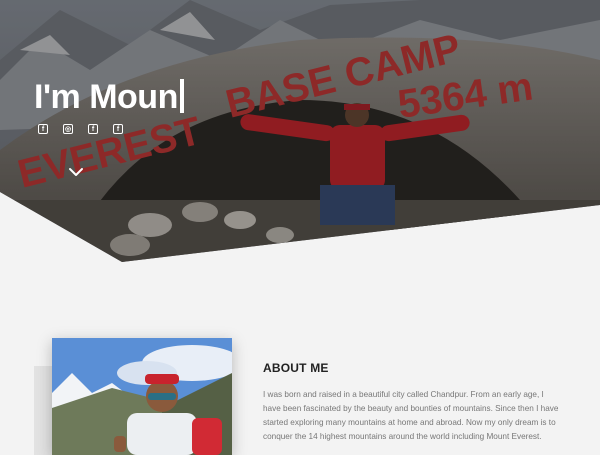  Describe the element at coordinates (181, 96) in the screenshot. I see `typing-cursor` at that location.